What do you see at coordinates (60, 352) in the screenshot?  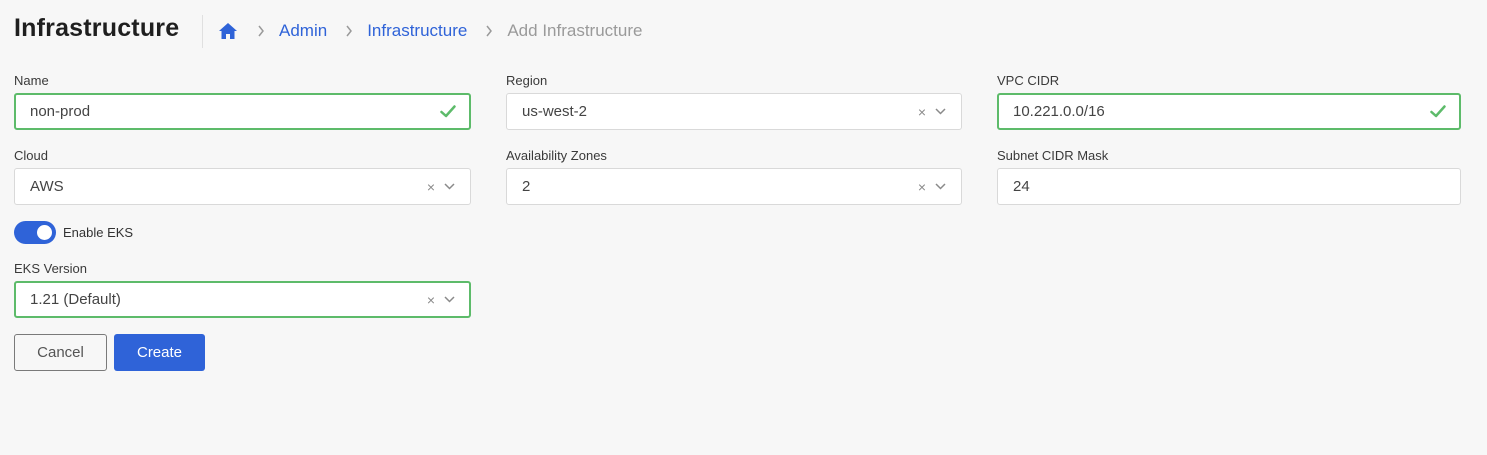 I see `cancel-button: Cancel` at bounding box center [60, 352].